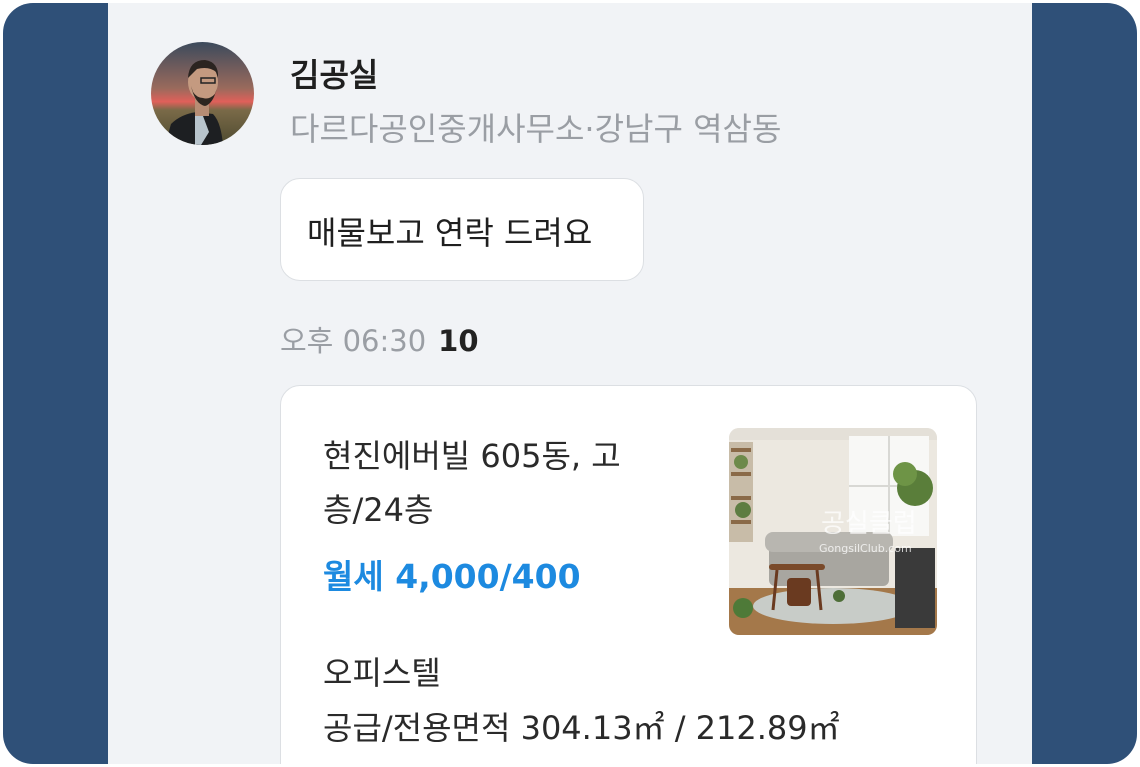  I want to click on avatar-photo, so click(202, 93).